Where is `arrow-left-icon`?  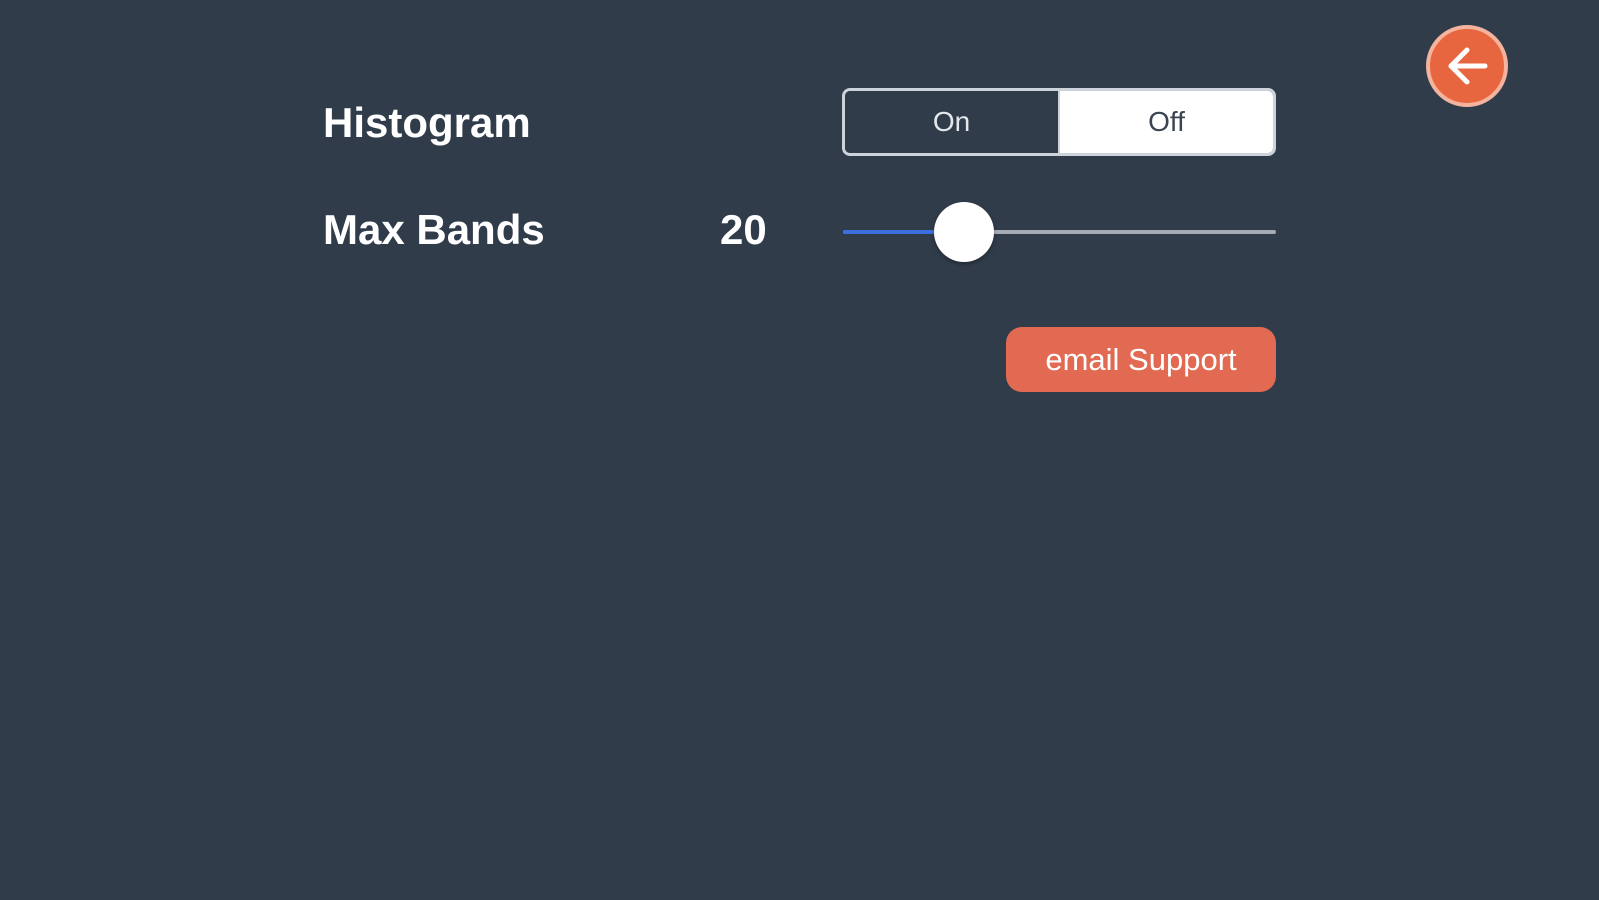 arrow-left-icon is located at coordinates (1468, 66).